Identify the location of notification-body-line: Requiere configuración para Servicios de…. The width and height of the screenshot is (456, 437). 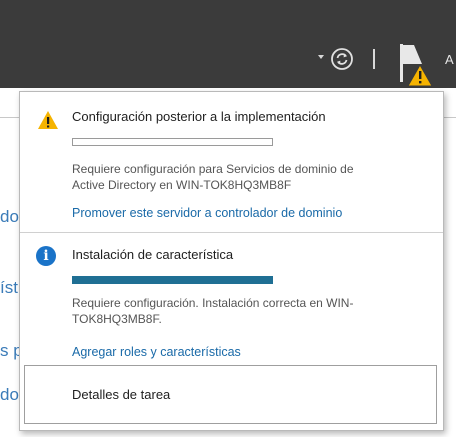
(213, 169).